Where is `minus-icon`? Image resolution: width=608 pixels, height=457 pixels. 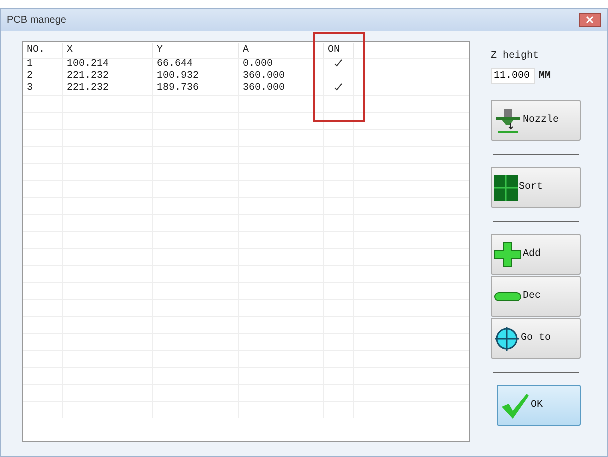
minus-icon is located at coordinates (508, 297).